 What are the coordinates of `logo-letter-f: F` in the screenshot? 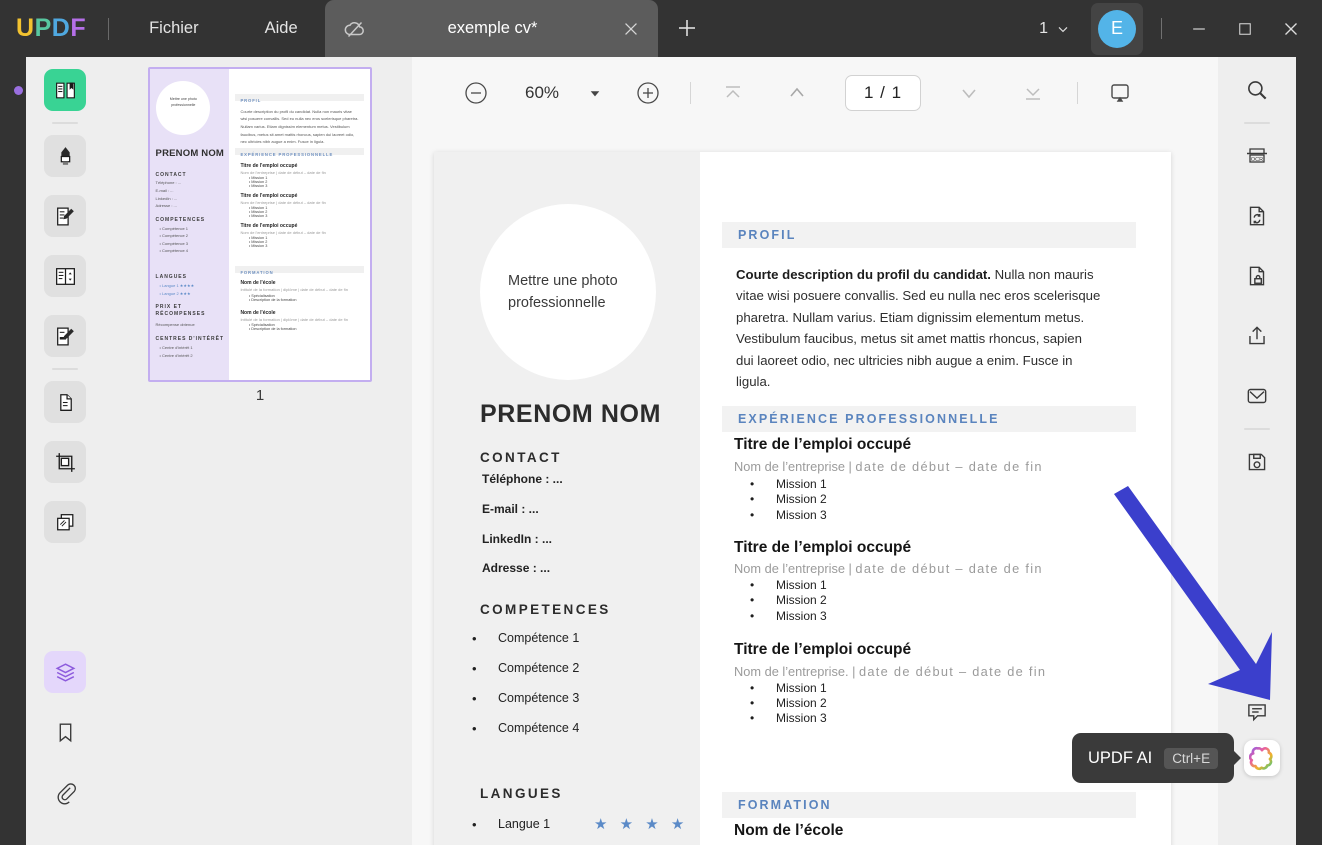 It's located at (78, 28).